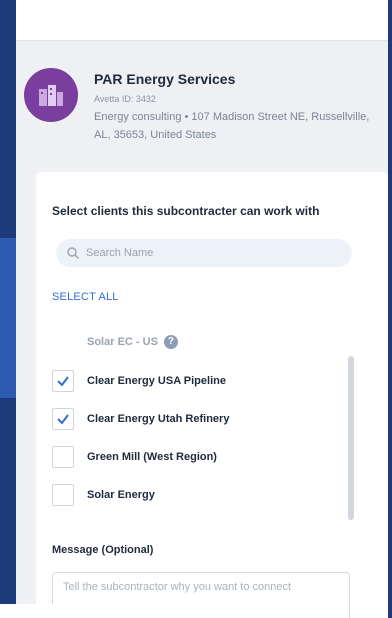  I want to click on company-logo-icon, so click(51, 95).